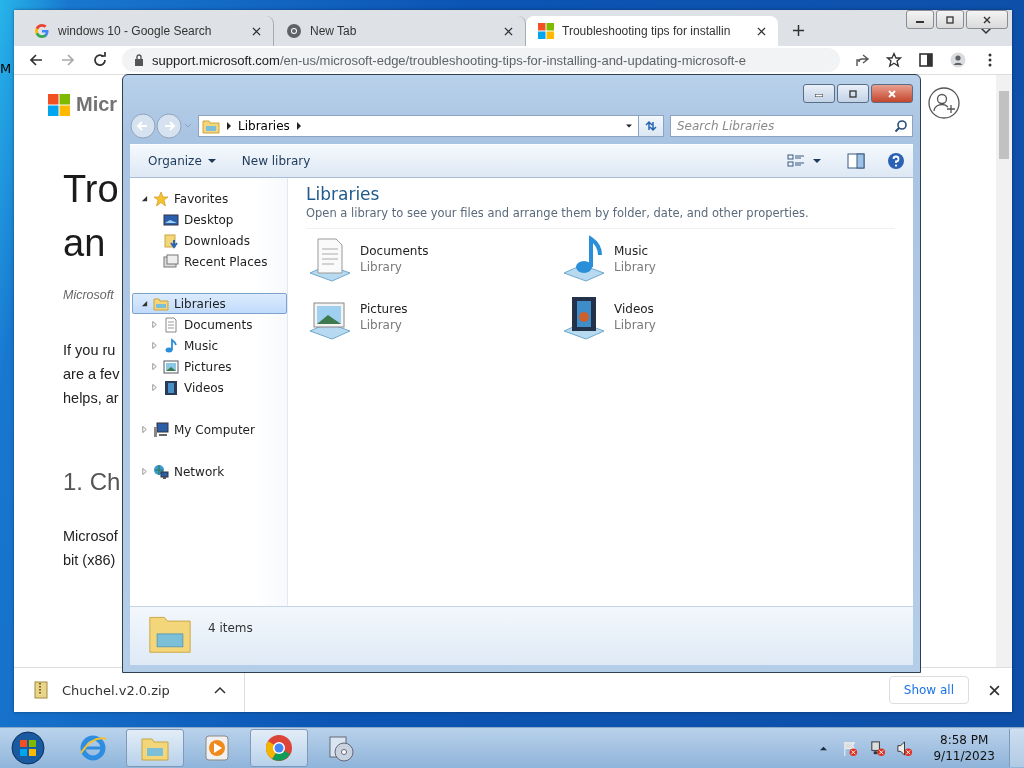 This screenshot has width=1024, height=768. Describe the element at coordinates (209, 303) in the screenshot. I see `nav-item: Libraries` at that location.